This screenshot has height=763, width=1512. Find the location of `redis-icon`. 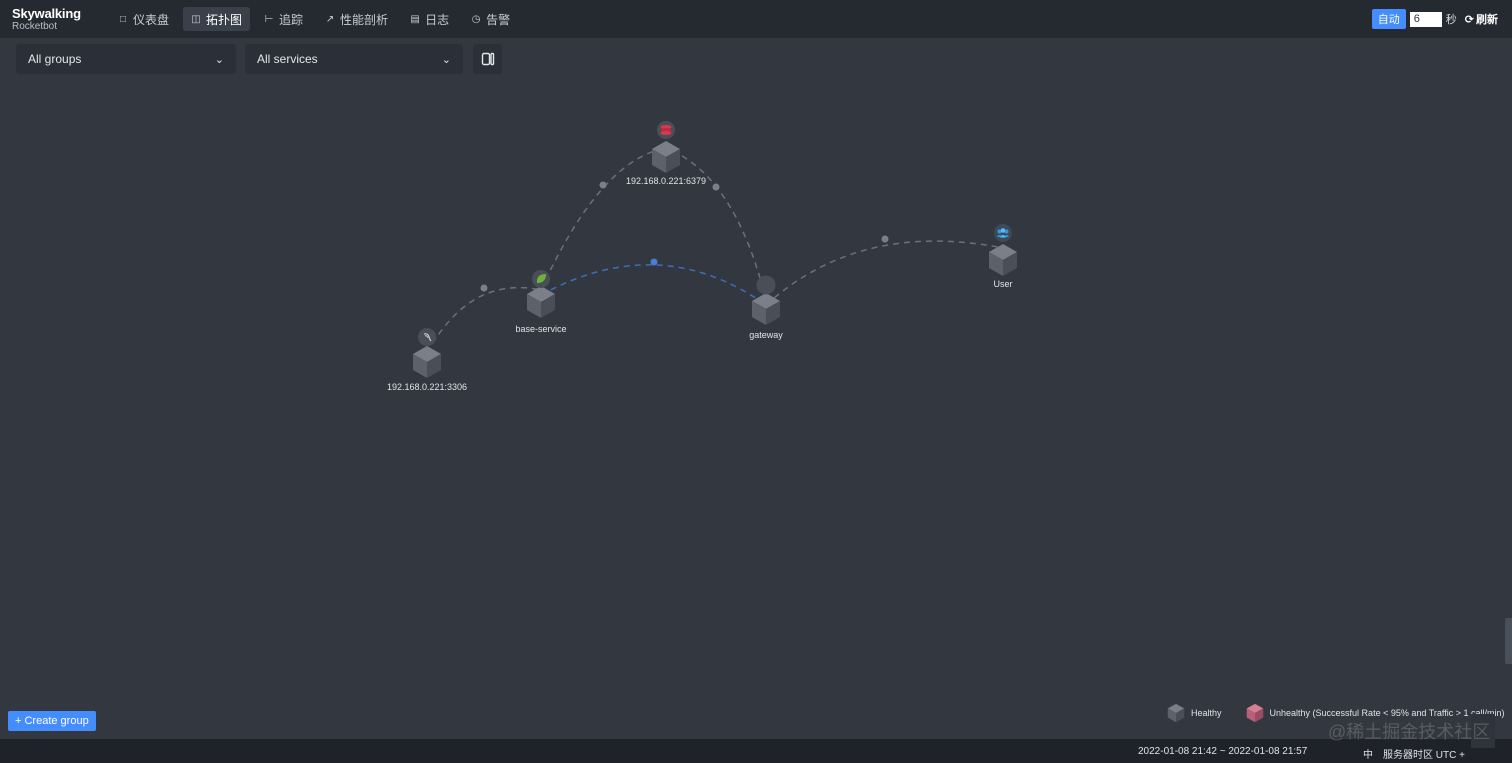

redis-icon is located at coordinates (666, 130).